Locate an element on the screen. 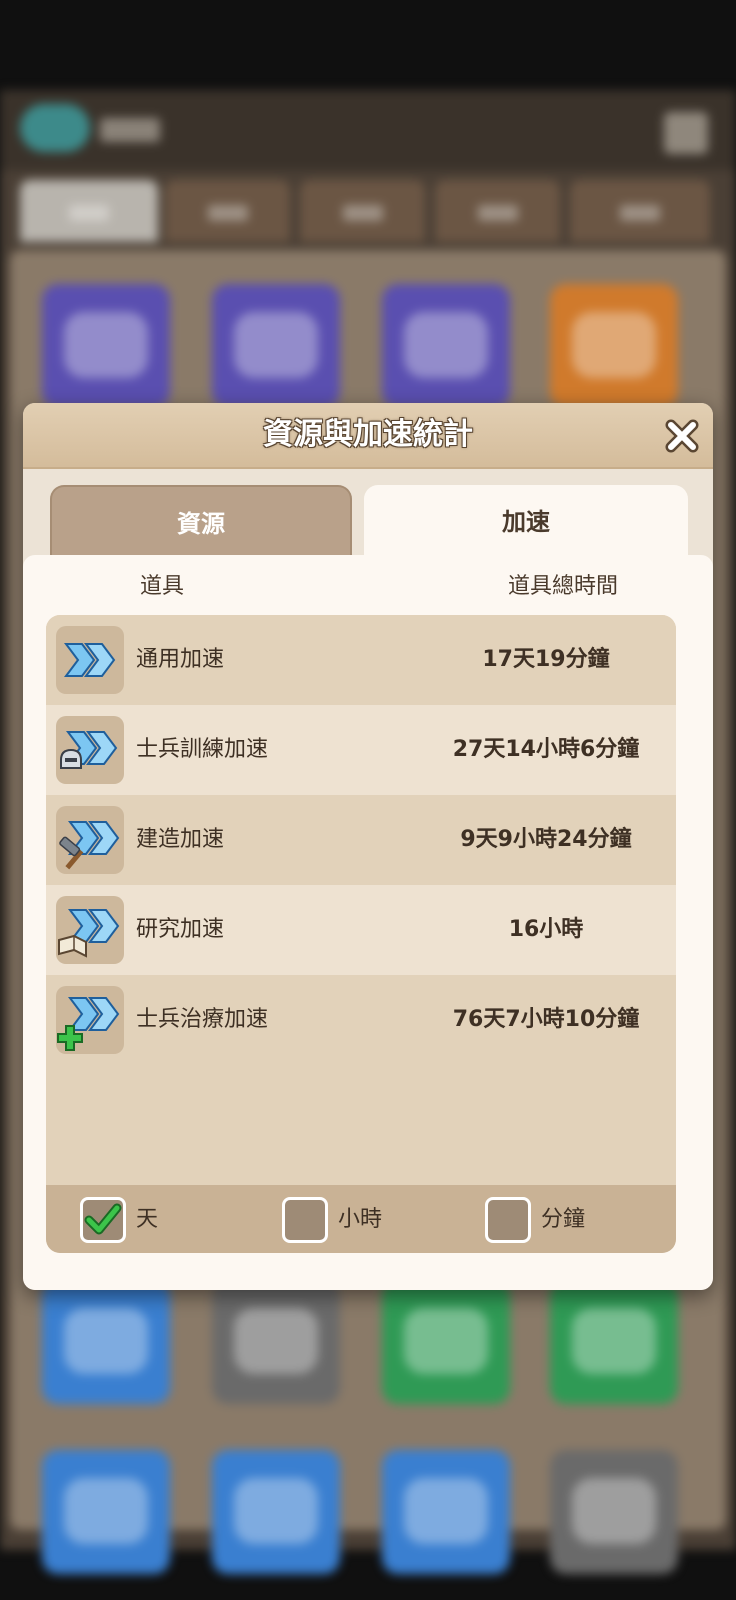 Image resolution: width=736 pixels, height=1600 pixels. list-item-training-speedup: 士兵訓練加速 27天14小時6分鐘 is located at coordinates (361, 750).